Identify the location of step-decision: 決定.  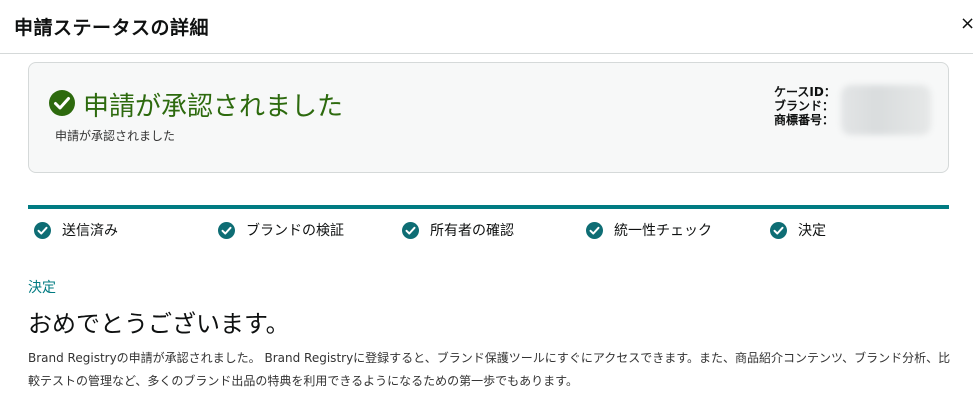
(798, 230).